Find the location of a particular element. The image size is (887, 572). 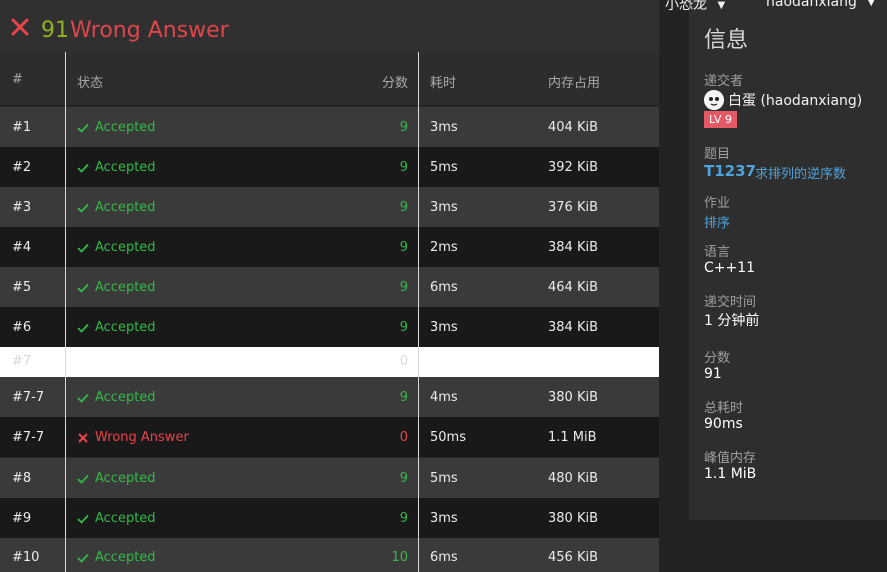

peak-memory-value: 1.1 MiB is located at coordinates (730, 474).